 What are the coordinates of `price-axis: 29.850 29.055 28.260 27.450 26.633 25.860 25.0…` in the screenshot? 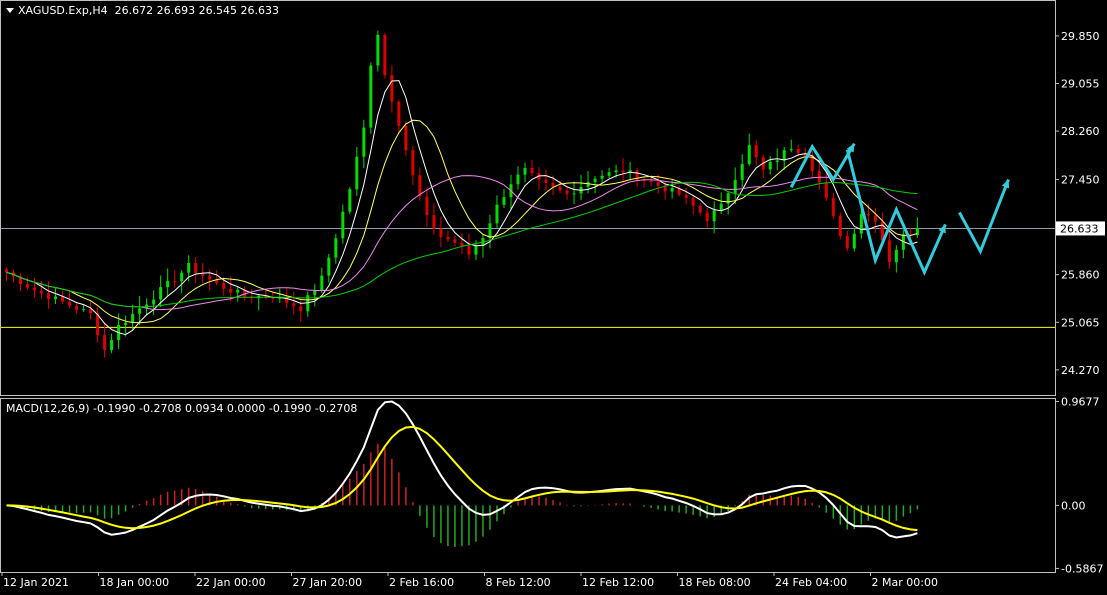 It's located at (1080, 203).